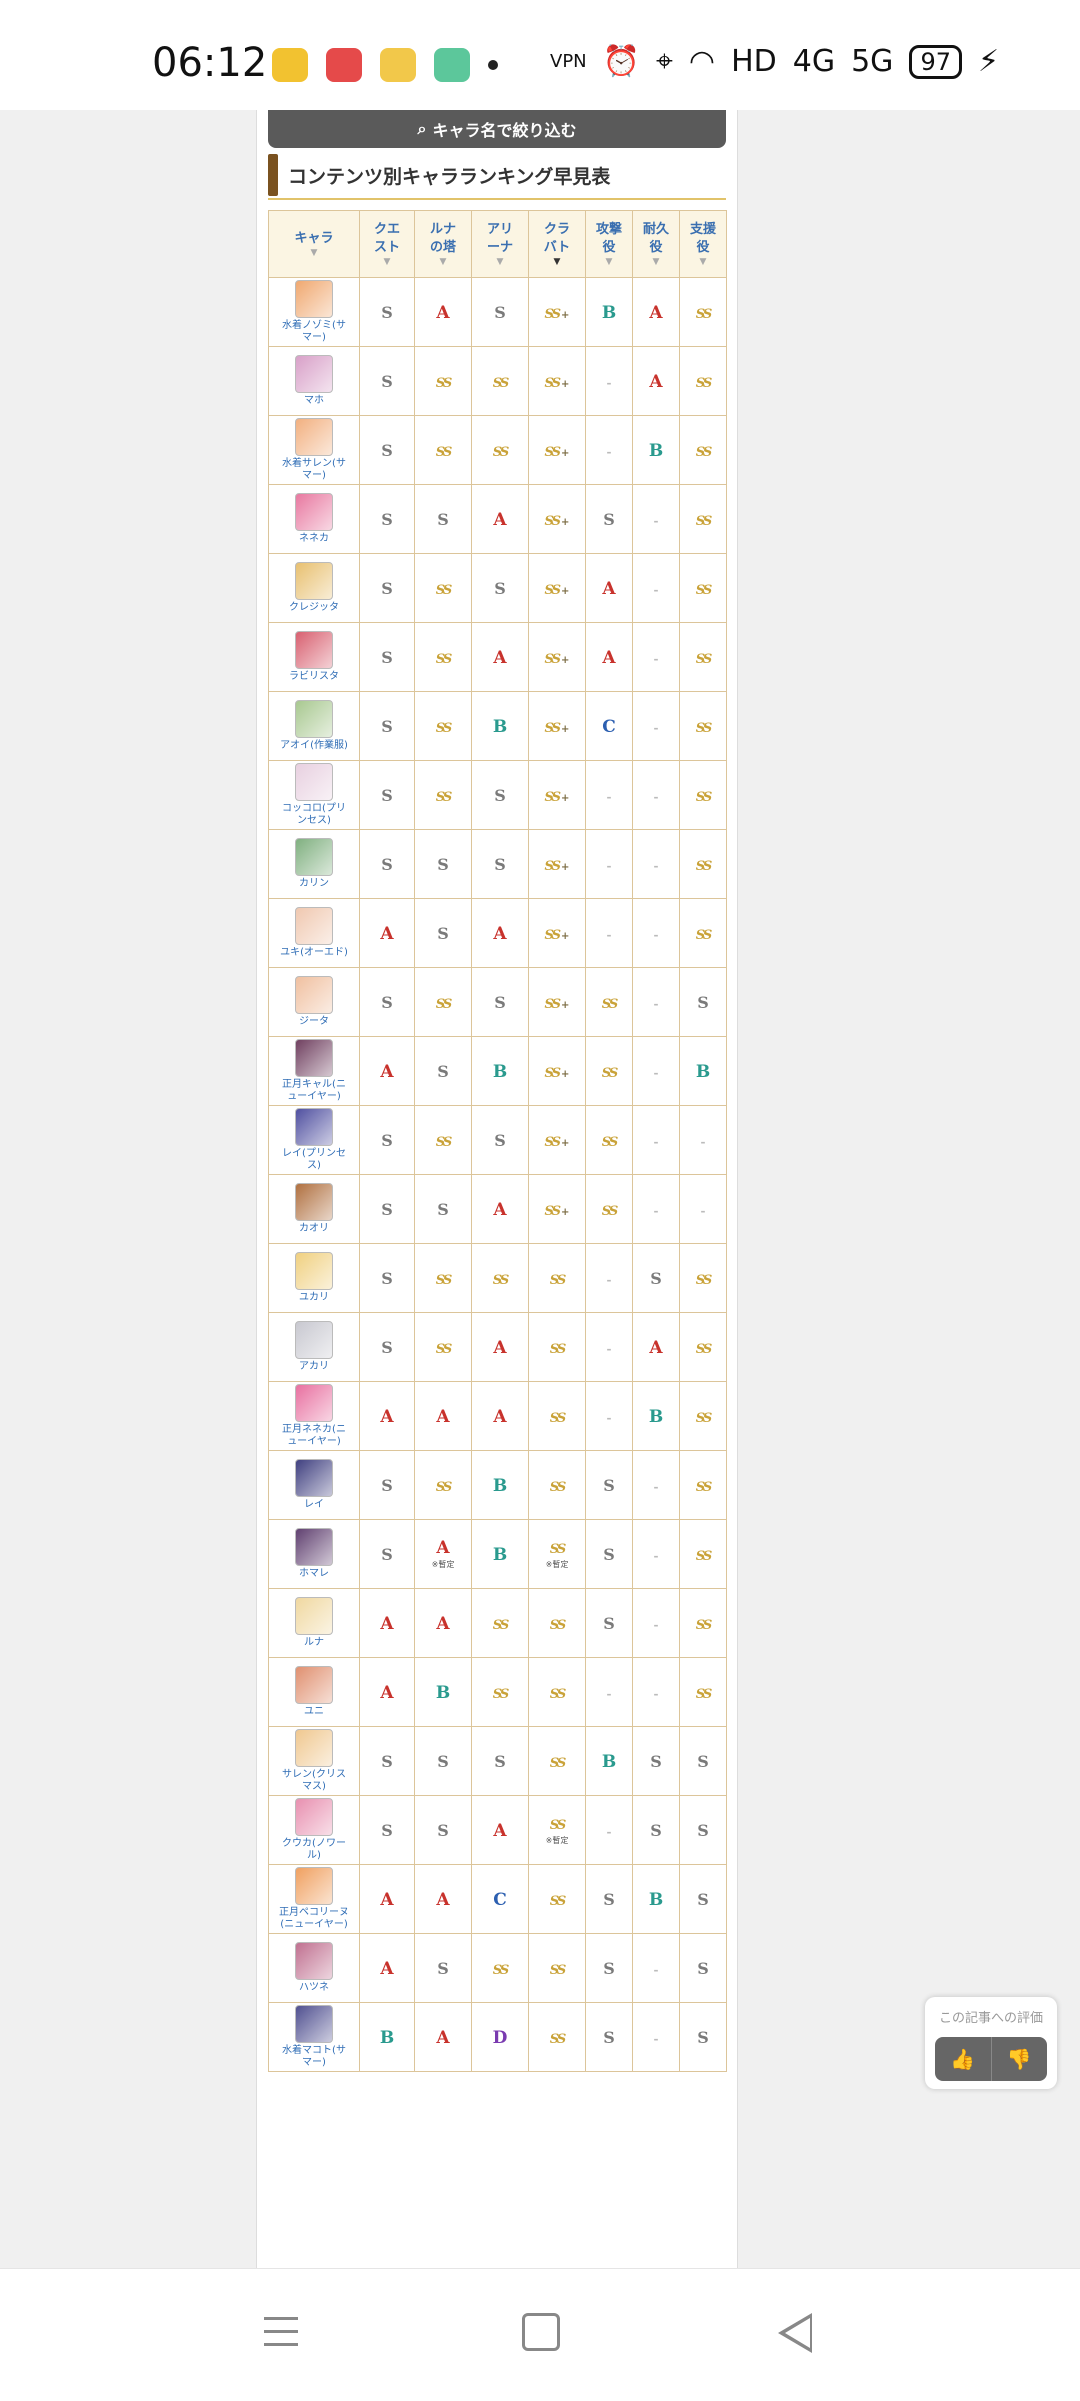 This screenshot has height=2401, width=1080. What do you see at coordinates (1019, 2059) in the screenshot?
I see `dislike-button: 👎` at bounding box center [1019, 2059].